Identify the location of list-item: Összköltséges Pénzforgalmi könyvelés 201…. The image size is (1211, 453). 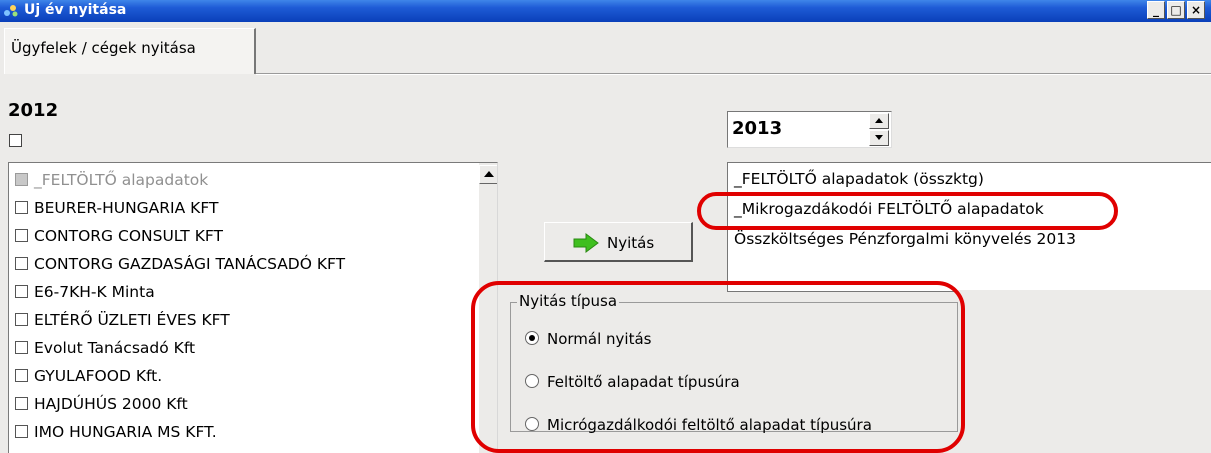
(905, 239).